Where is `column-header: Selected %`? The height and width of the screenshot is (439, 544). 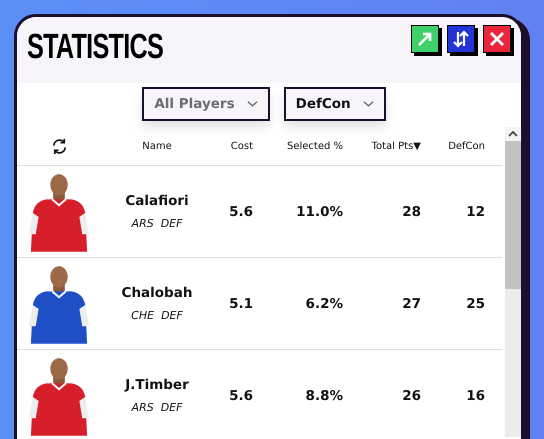
column-header: Selected % is located at coordinates (314, 146).